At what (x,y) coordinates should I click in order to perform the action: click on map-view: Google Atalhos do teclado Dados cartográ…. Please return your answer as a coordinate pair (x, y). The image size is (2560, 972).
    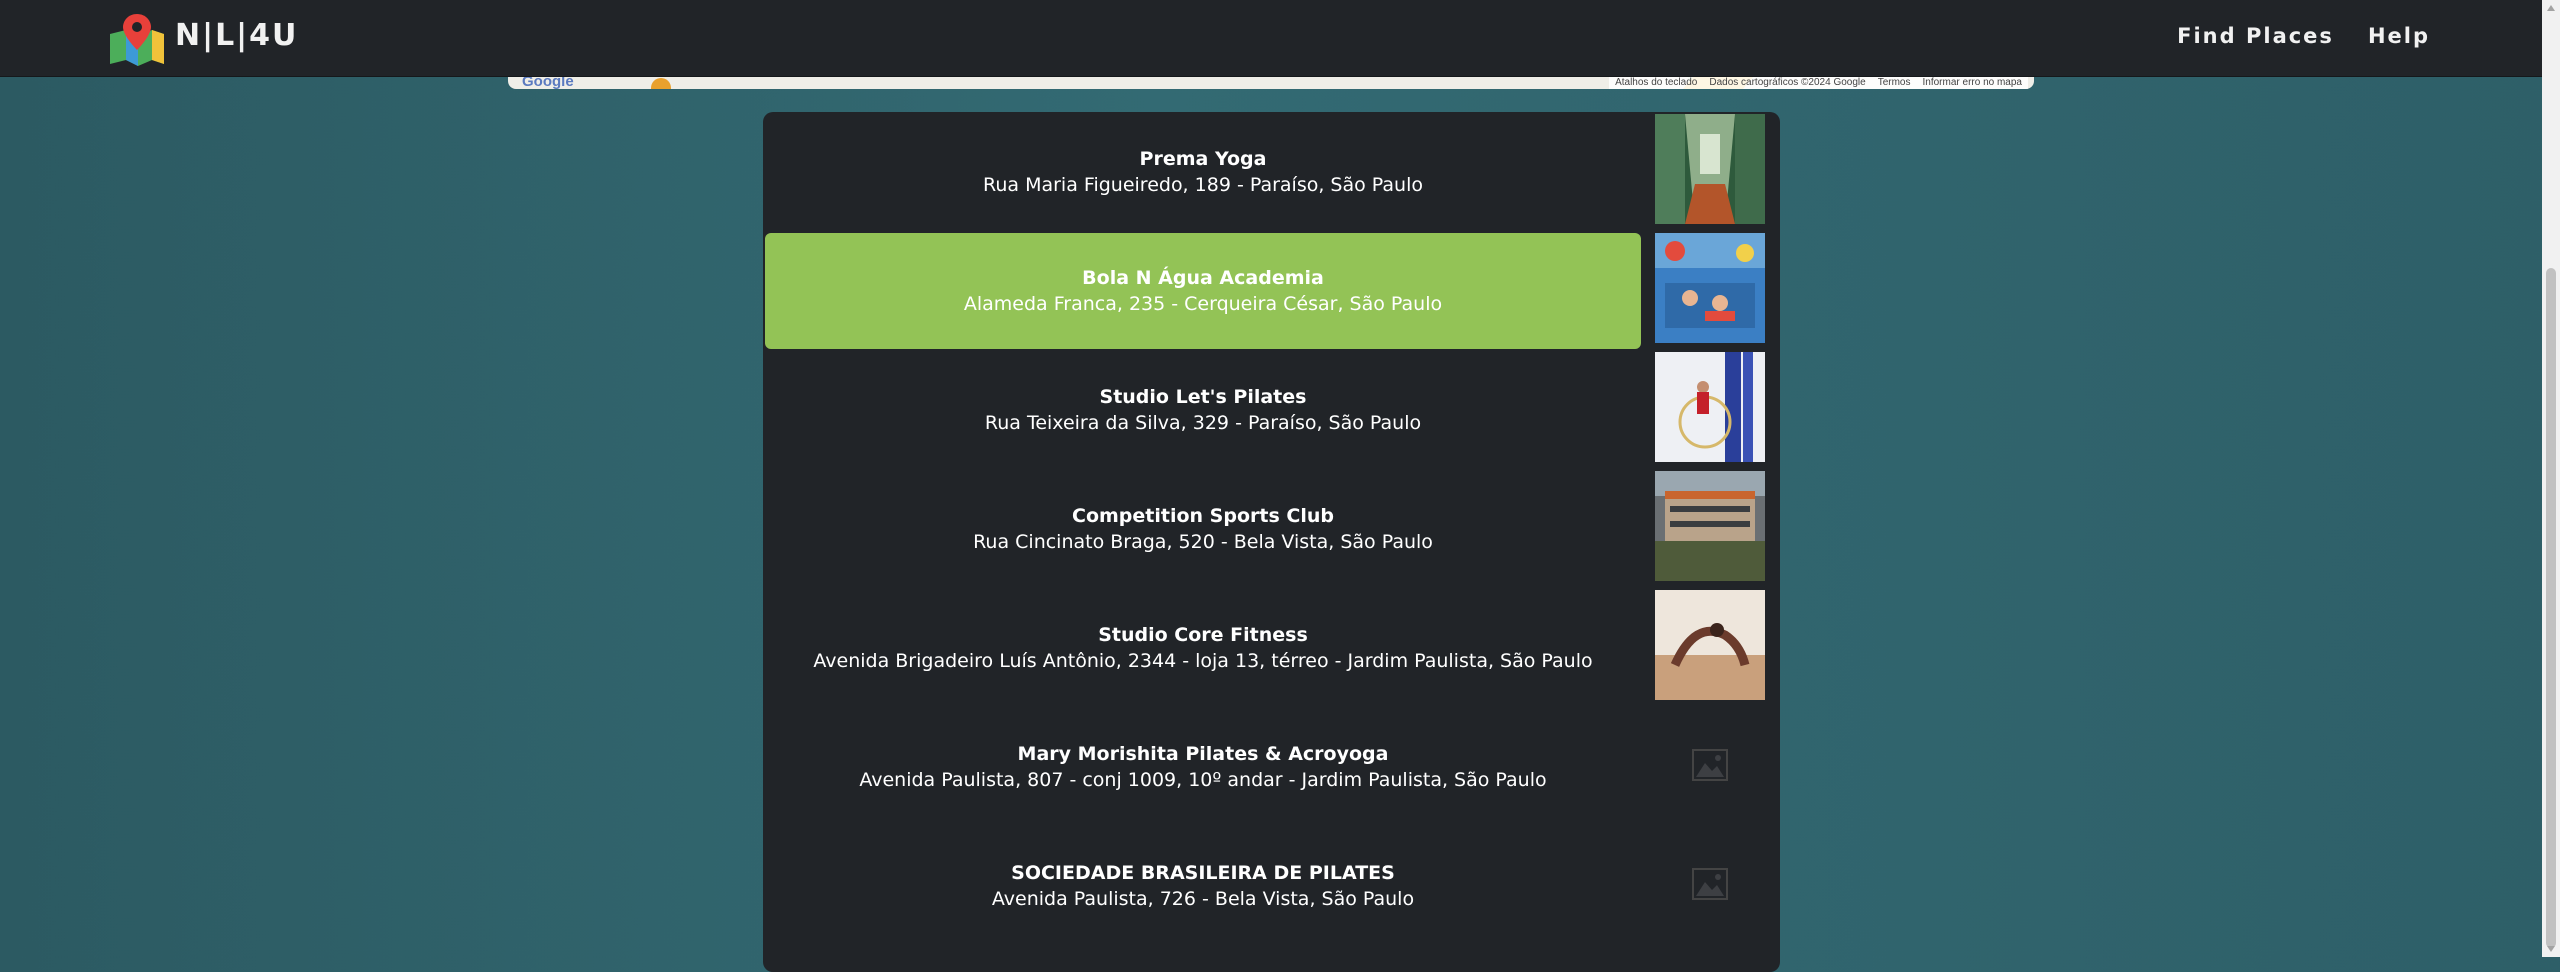
    Looking at the image, I should click on (1271, 83).